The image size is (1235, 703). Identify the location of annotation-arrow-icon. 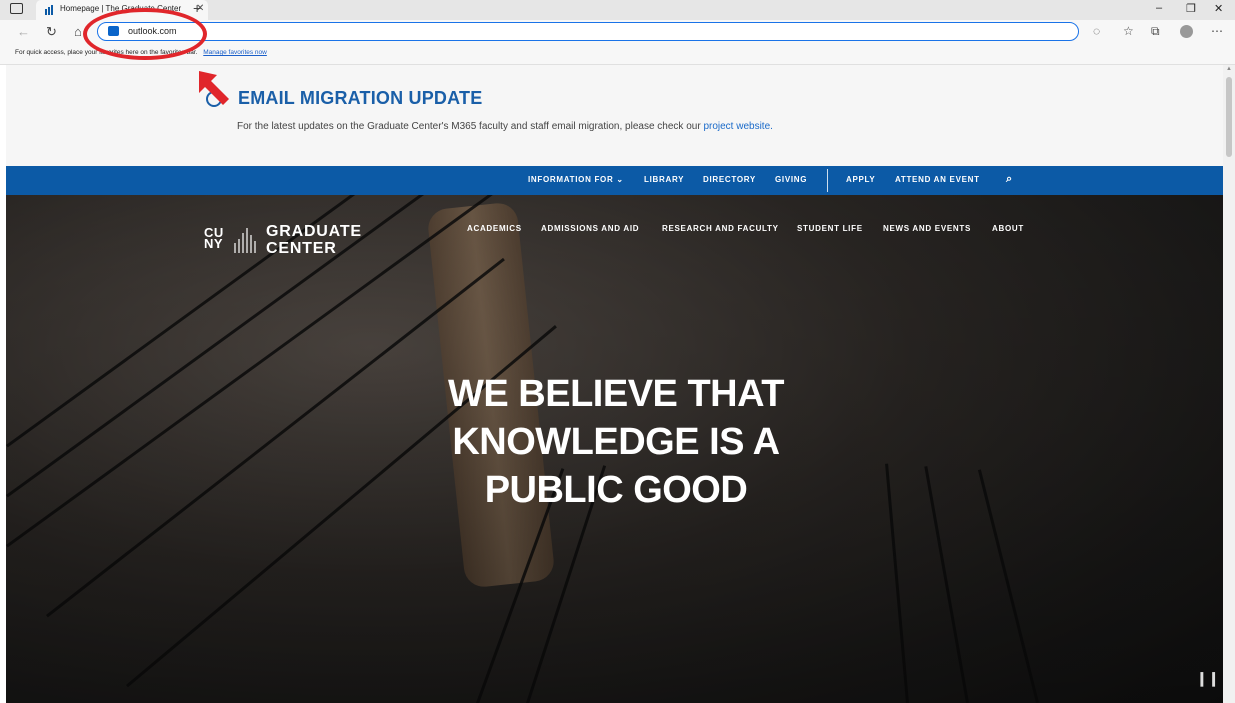
(214, 88).